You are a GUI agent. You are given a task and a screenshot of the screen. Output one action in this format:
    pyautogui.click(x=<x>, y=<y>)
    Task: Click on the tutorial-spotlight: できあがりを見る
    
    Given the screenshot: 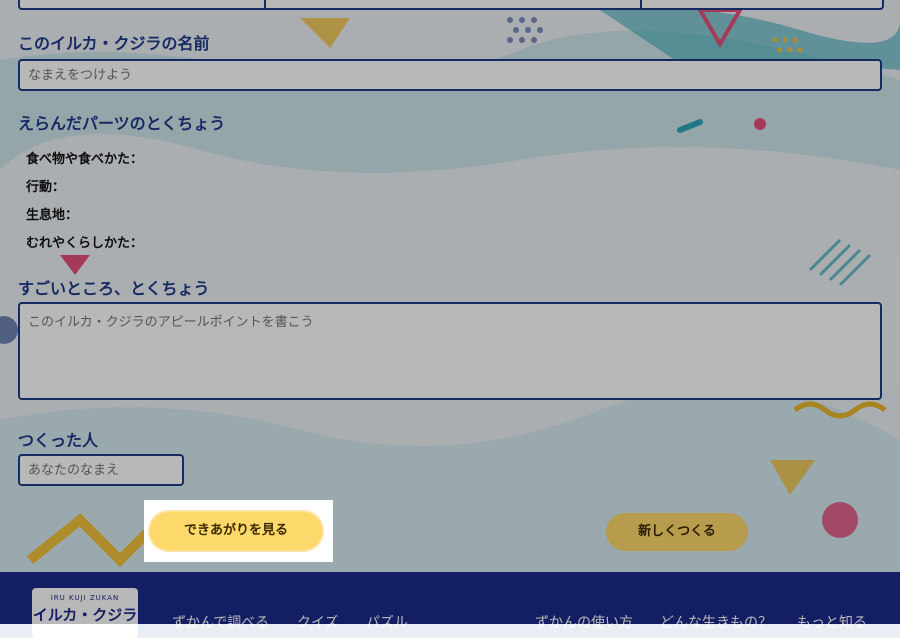 What is the action you would take?
    pyautogui.click(x=238, y=531)
    